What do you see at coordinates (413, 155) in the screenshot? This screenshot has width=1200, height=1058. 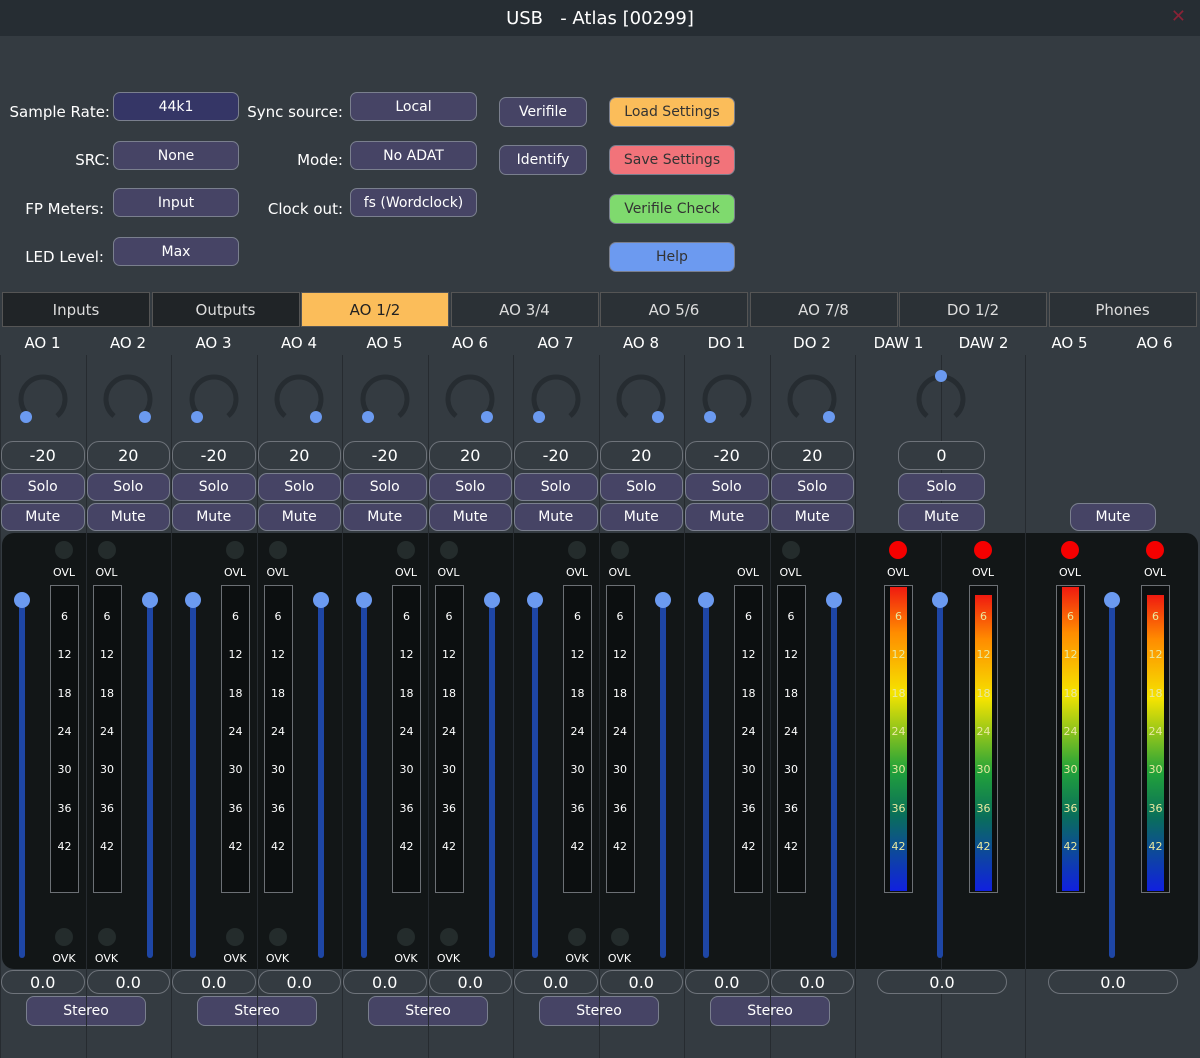 I see `mode-button: No ADAT` at bounding box center [413, 155].